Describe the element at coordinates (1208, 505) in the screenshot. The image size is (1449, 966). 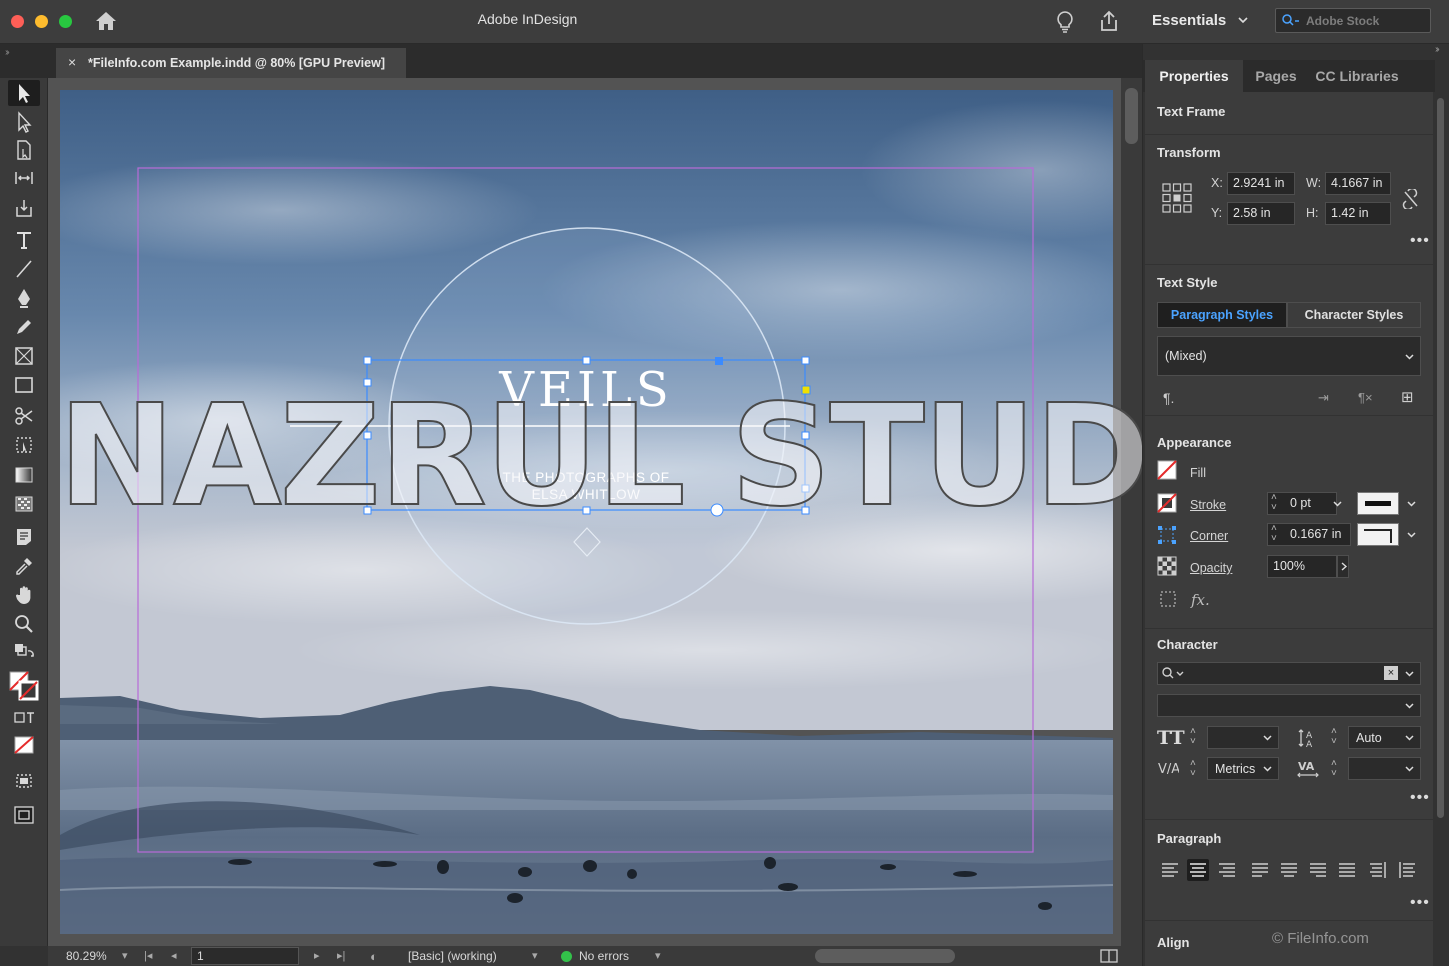
I see `stroke-label: Stroke` at that location.